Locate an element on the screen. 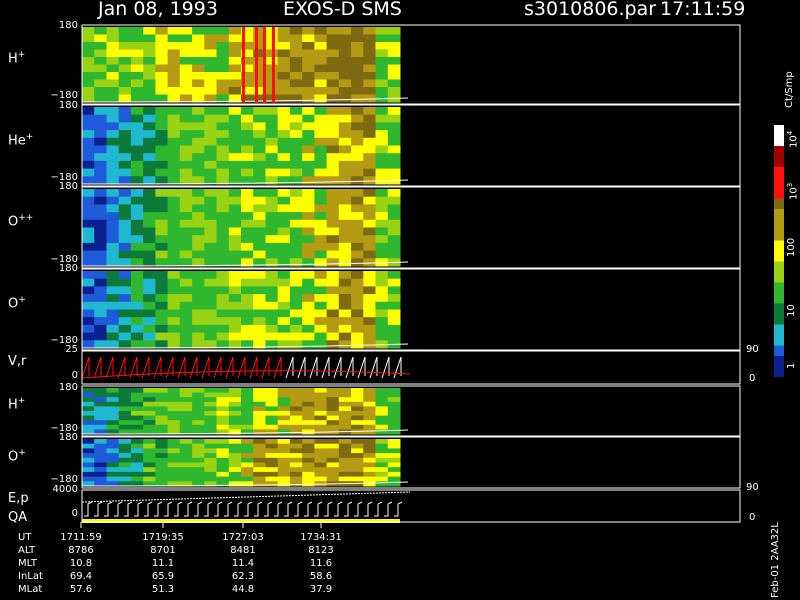 The width and height of the screenshot is (800, 600). tick-h-top: 180 is located at coordinates (68, 25).